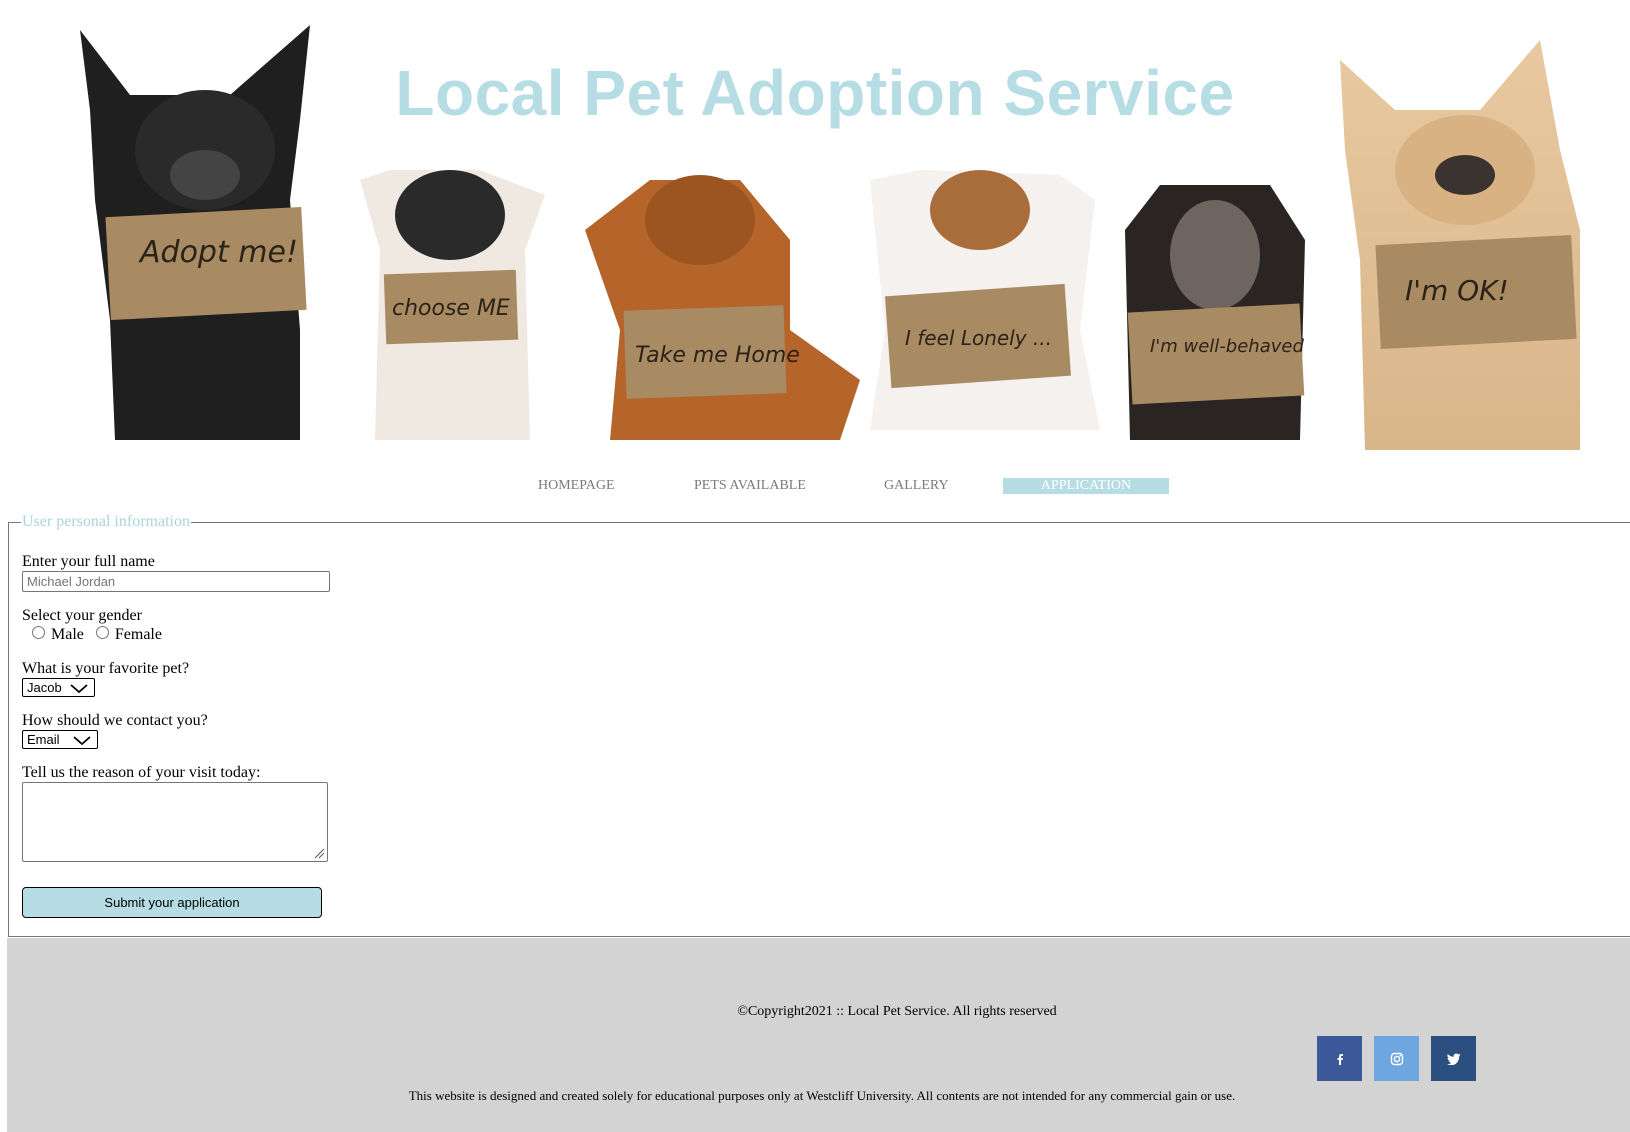 The width and height of the screenshot is (1630, 1132). What do you see at coordinates (319, 853) in the screenshot?
I see `resize-grip-icon` at bounding box center [319, 853].